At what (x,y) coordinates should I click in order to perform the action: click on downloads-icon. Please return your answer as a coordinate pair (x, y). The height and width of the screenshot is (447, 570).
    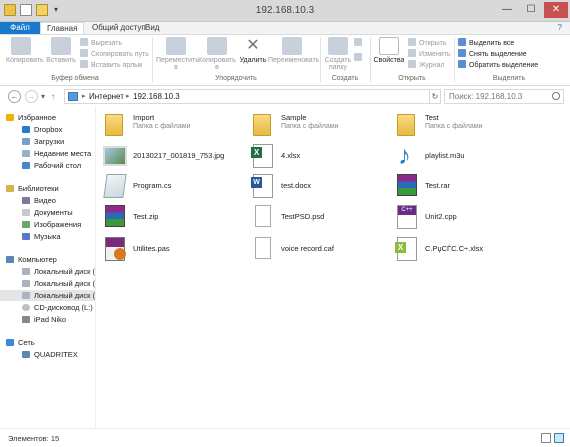
    Looking at the image, I should click on (26, 141).